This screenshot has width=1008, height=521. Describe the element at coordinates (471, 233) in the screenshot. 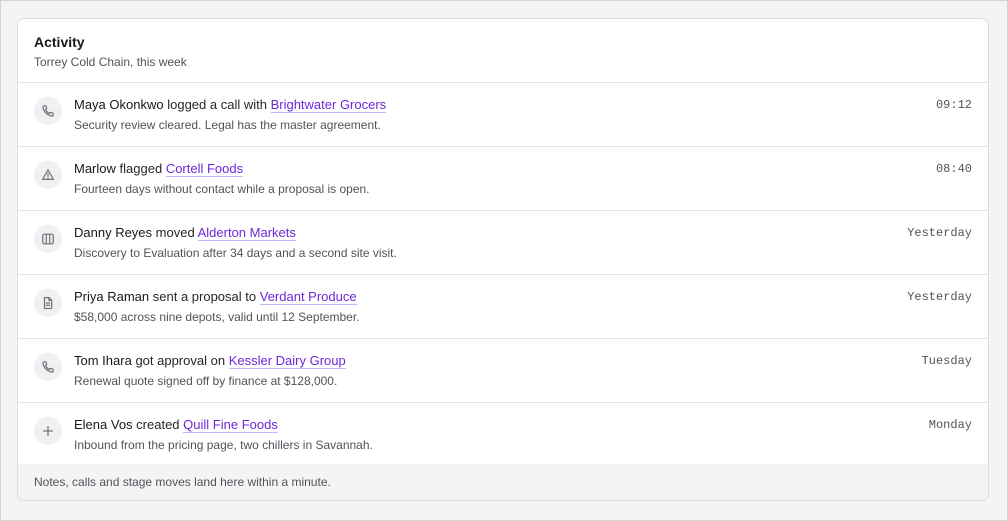

I see `activity-headline: Danny Reyes moved Alderton Markets` at that location.